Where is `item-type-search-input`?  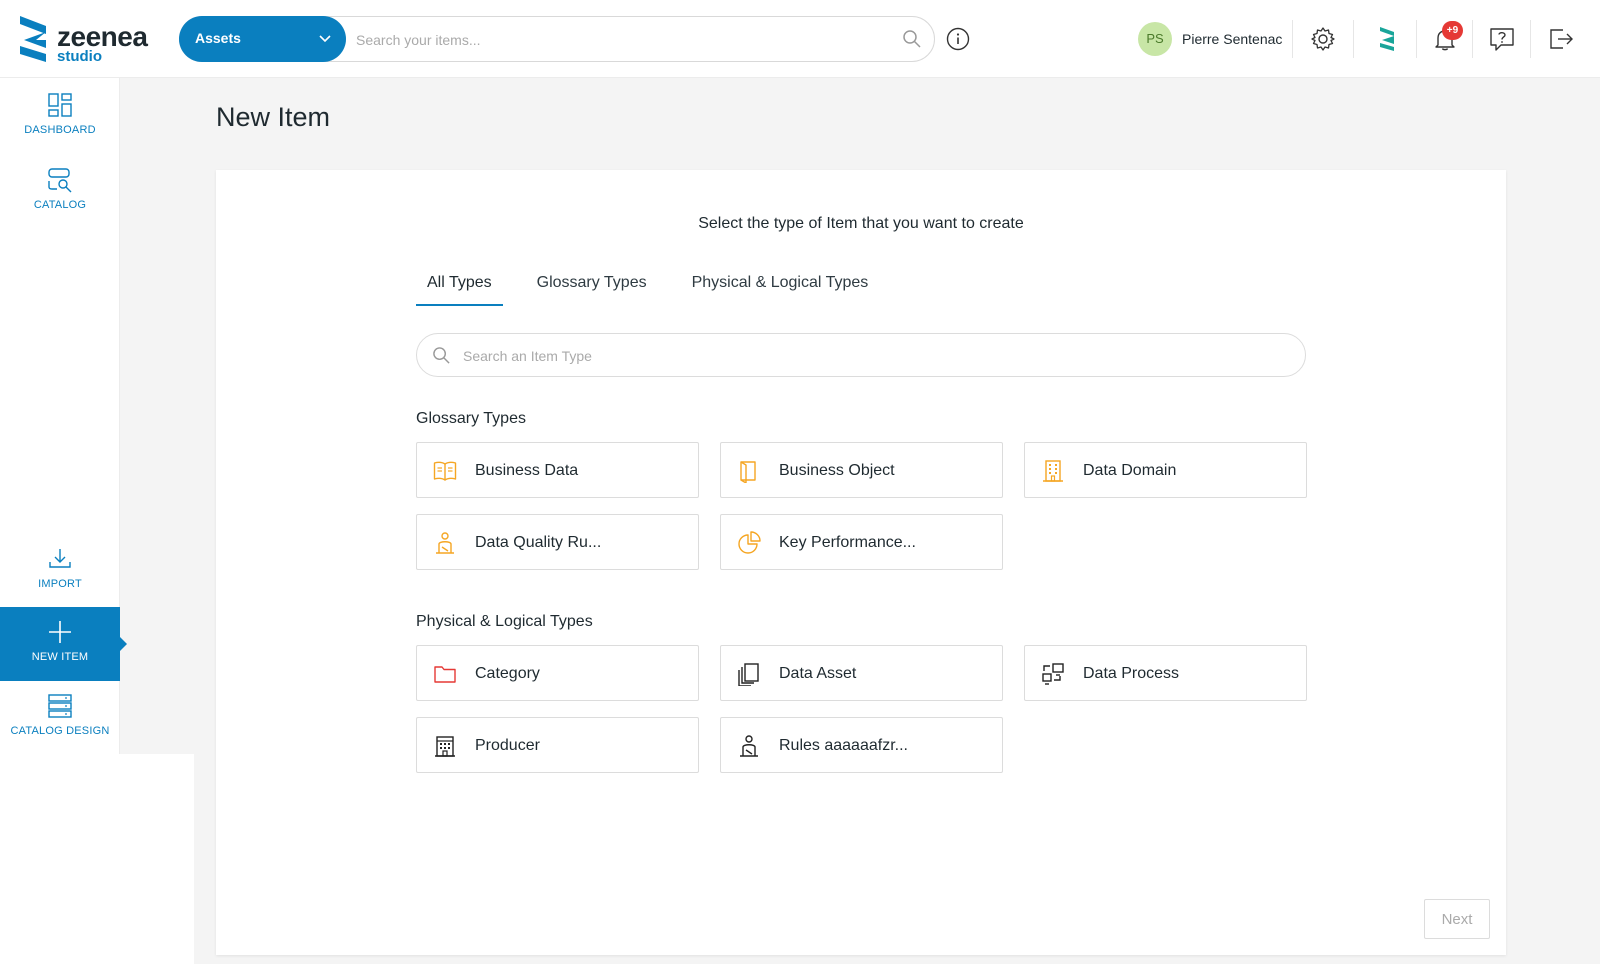
item-type-search-input is located at coordinates (863, 356).